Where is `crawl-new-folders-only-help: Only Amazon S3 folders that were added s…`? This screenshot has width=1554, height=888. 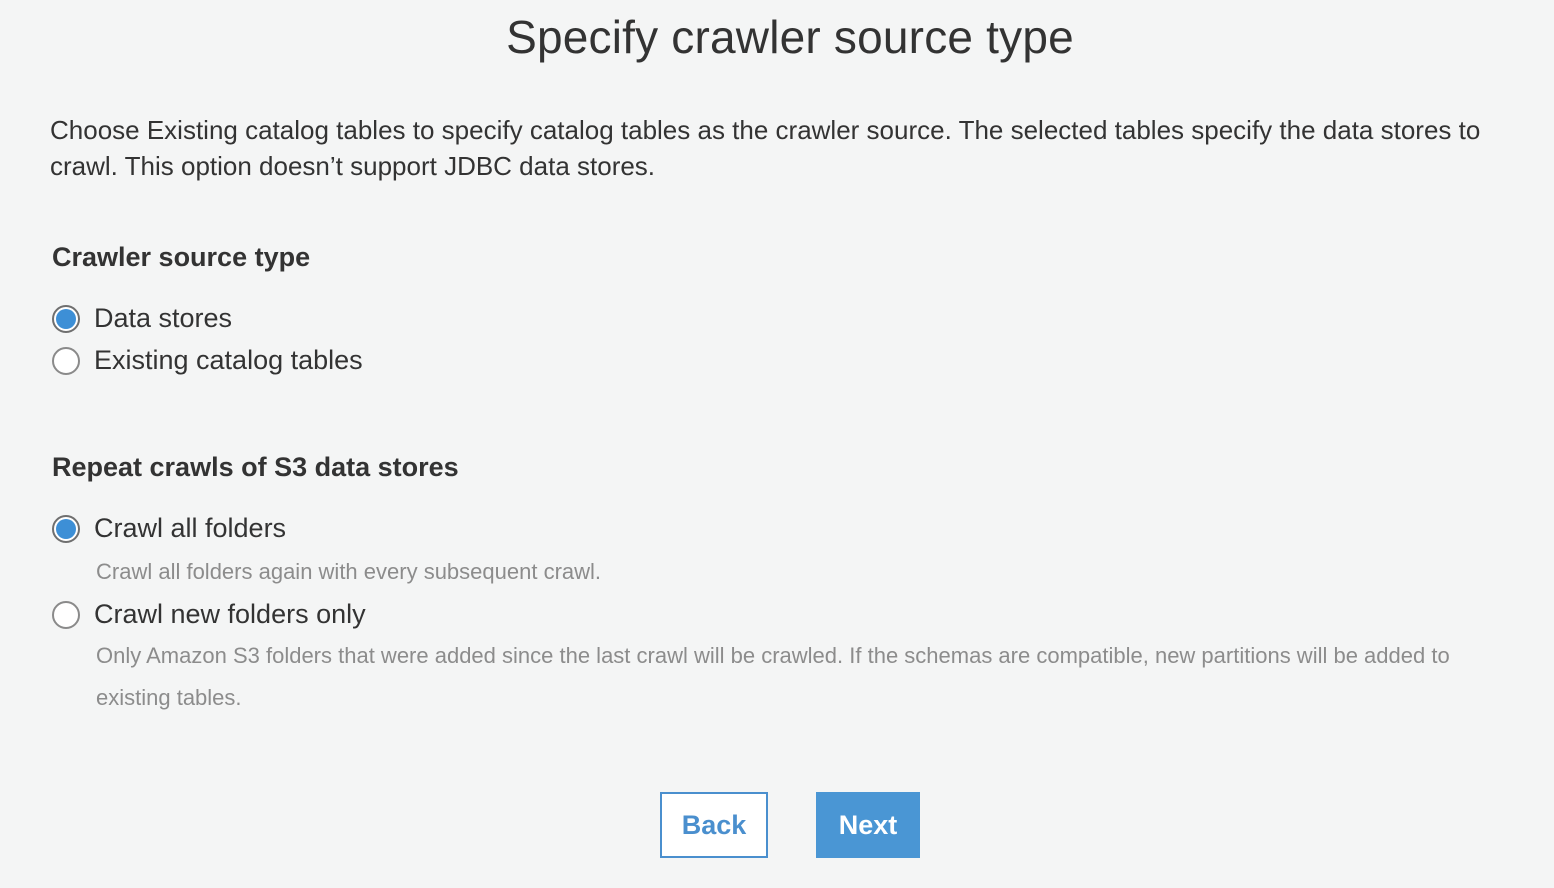 crawl-new-folders-only-help: Only Amazon S3 folders that were added s… is located at coordinates (773, 676).